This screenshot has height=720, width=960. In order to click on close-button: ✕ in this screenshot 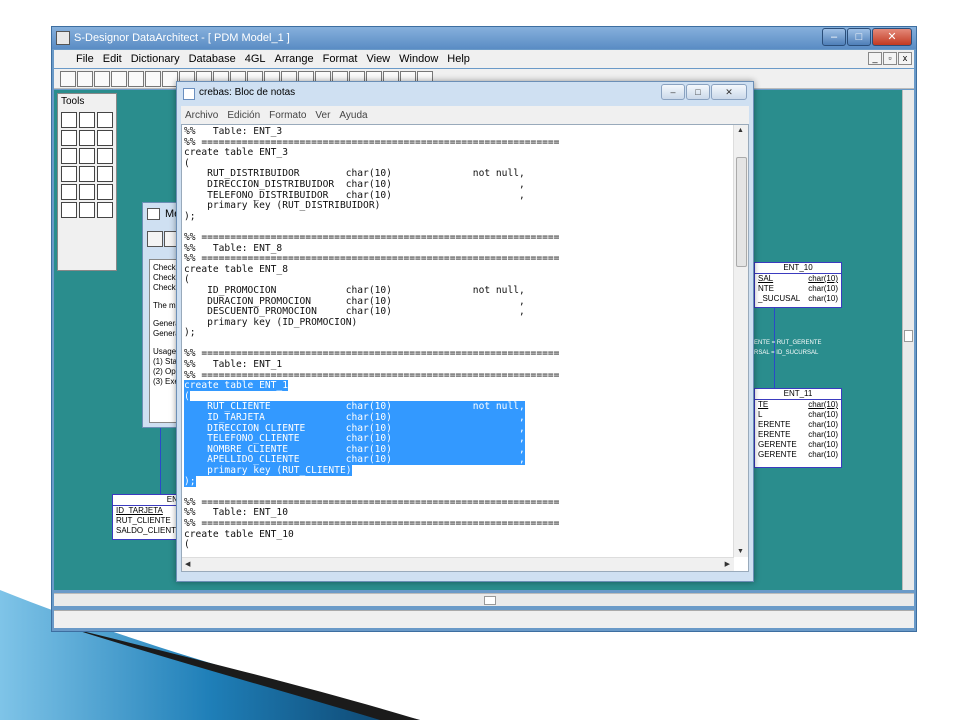, I will do `click(892, 37)`.